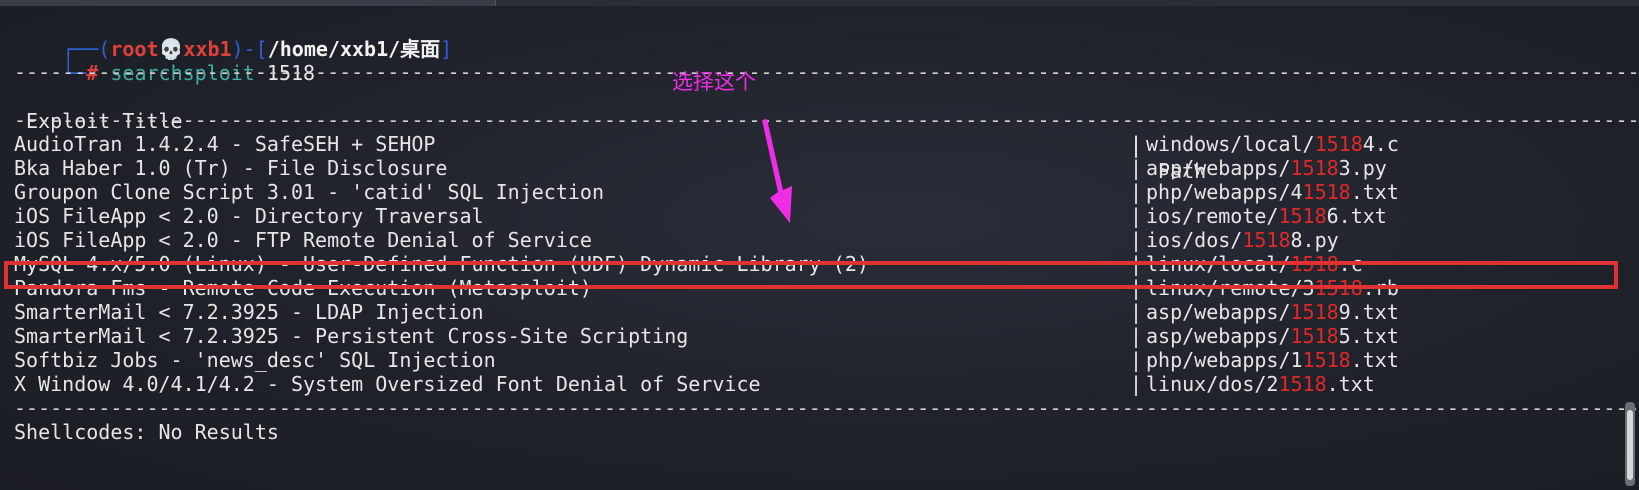 This screenshot has height=490, width=1639. What do you see at coordinates (248, 3) in the screenshot?
I see `terminal-tab` at bounding box center [248, 3].